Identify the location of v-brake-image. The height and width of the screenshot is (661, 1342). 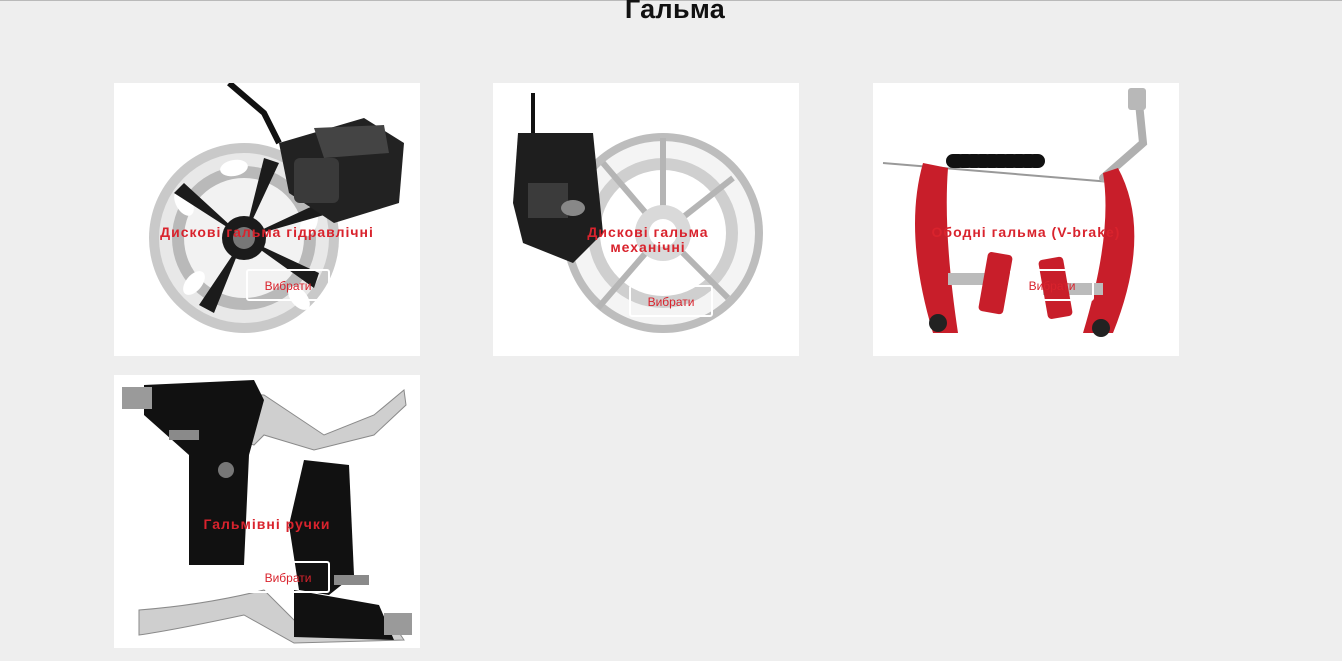
(1015, 212).